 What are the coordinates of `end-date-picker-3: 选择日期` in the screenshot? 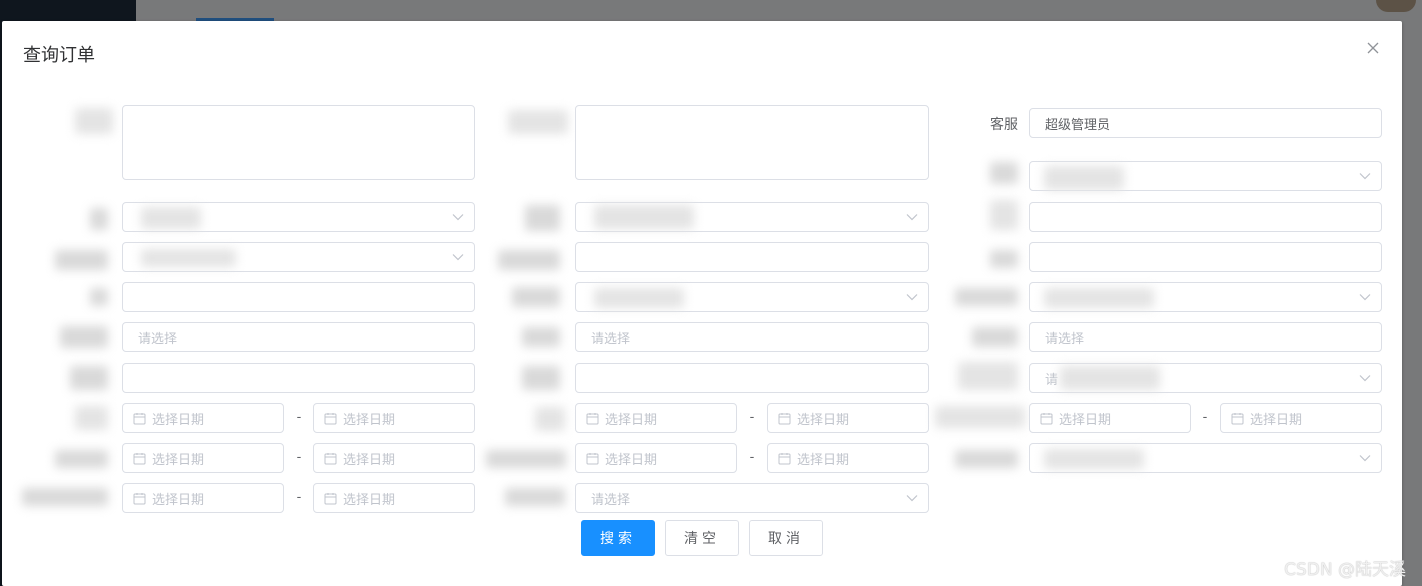 It's located at (394, 498).